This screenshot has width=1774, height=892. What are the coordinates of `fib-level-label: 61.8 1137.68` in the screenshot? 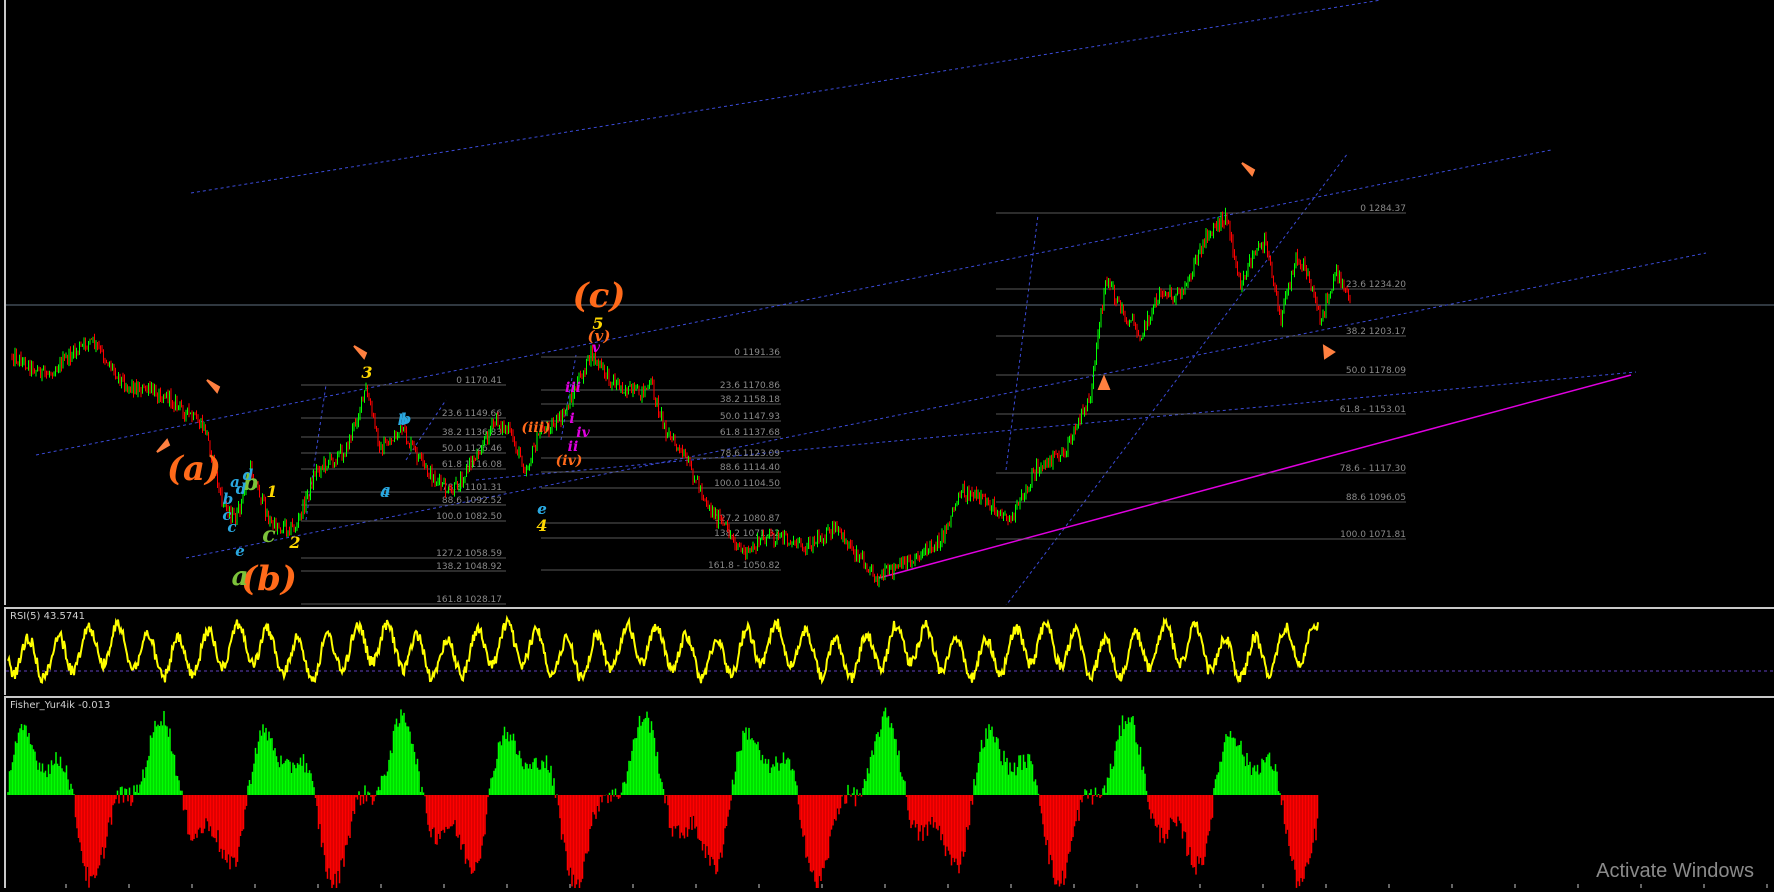 It's located at (750, 433).